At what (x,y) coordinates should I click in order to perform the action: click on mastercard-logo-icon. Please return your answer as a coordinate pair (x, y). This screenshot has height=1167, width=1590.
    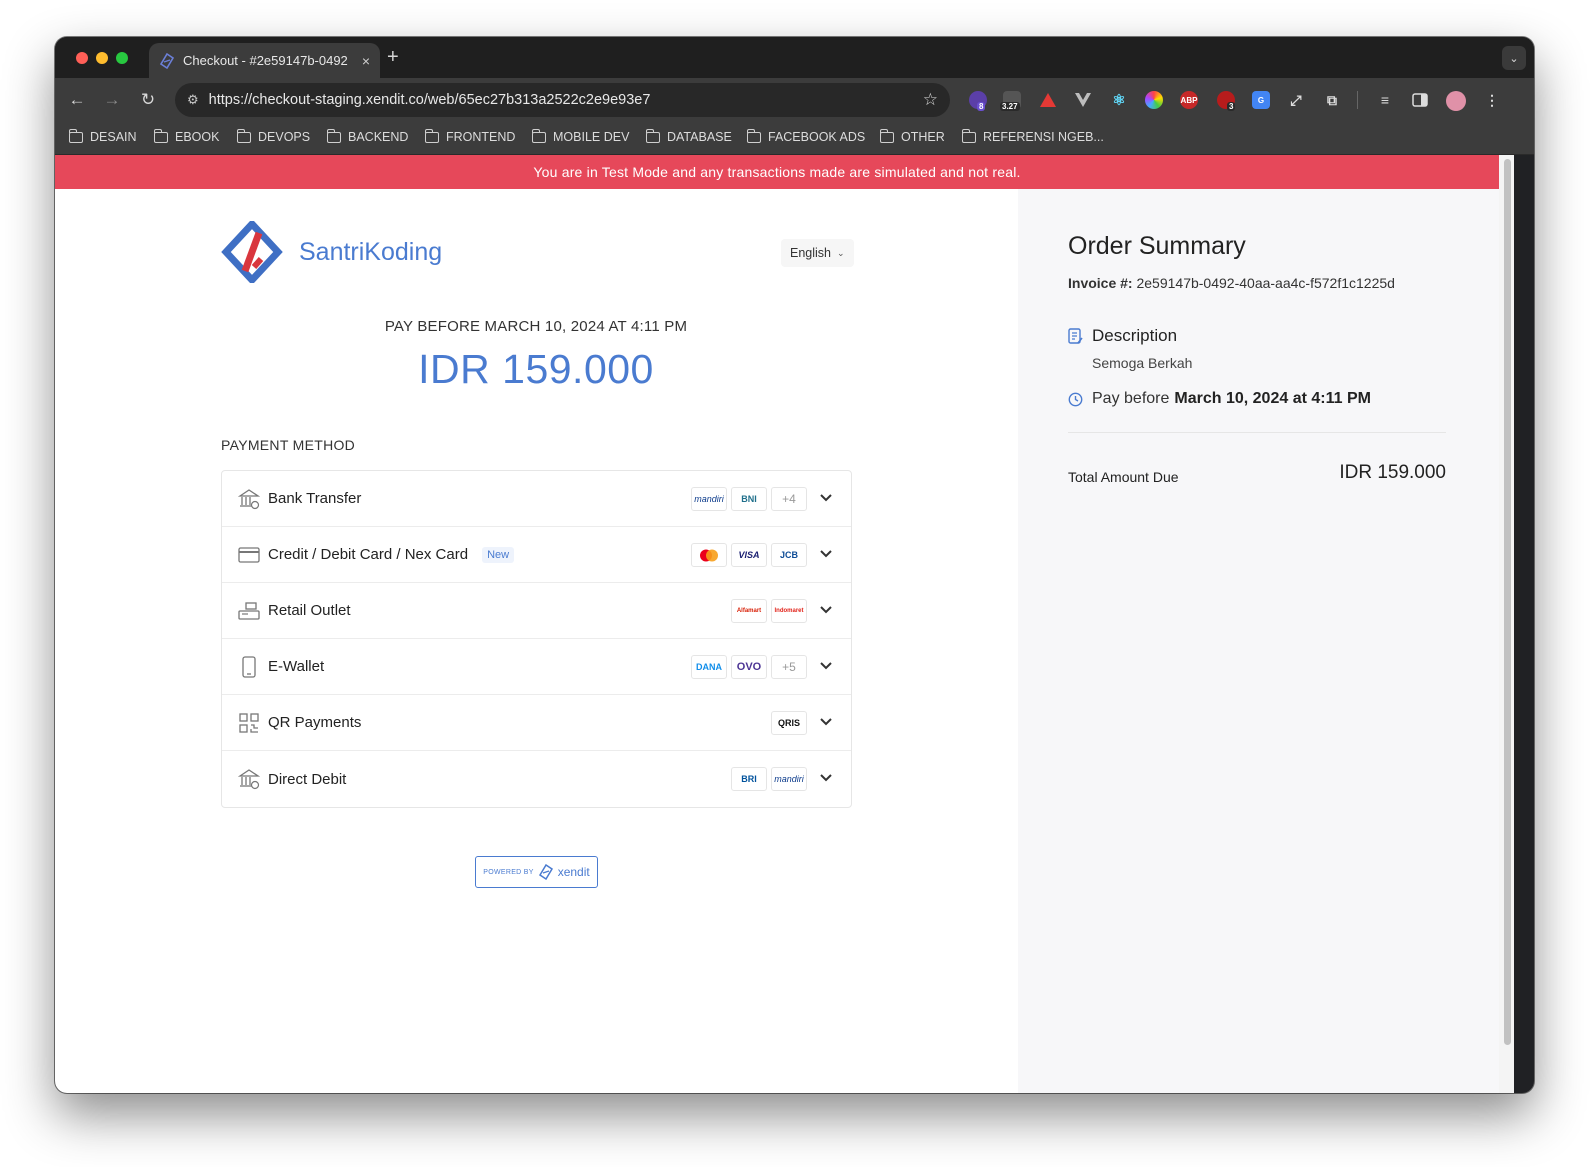
    Looking at the image, I should click on (709, 555).